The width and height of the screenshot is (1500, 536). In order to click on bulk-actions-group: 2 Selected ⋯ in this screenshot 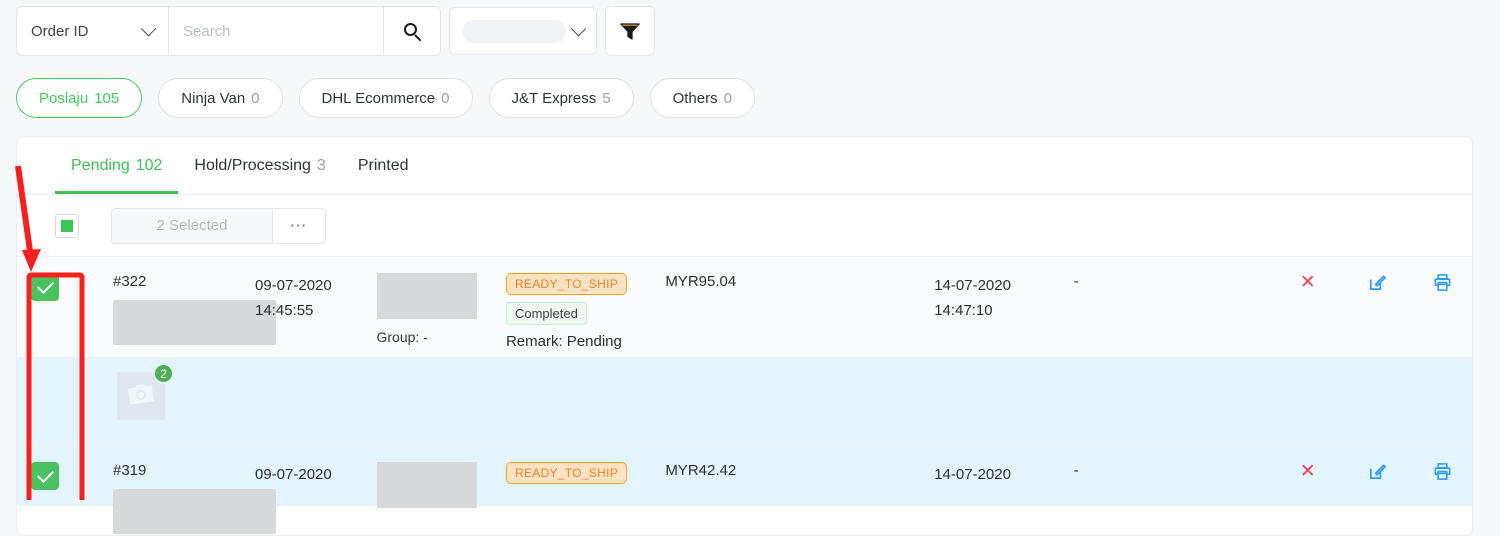, I will do `click(218, 225)`.